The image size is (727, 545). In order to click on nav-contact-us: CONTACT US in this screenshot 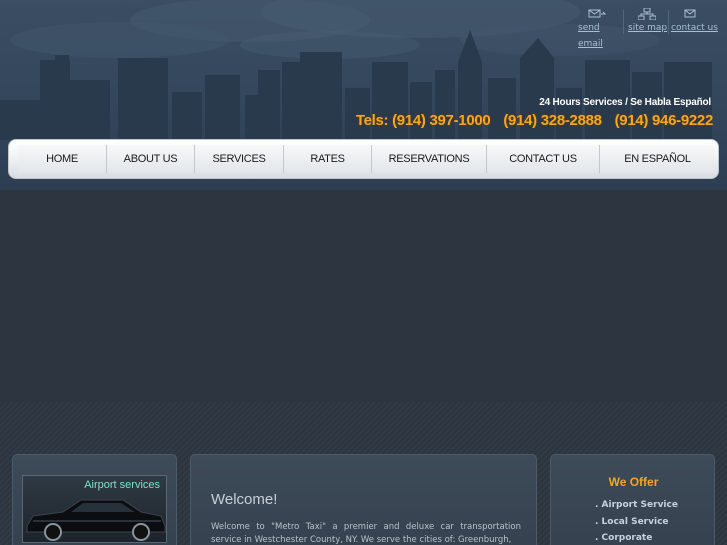, I will do `click(543, 159)`.